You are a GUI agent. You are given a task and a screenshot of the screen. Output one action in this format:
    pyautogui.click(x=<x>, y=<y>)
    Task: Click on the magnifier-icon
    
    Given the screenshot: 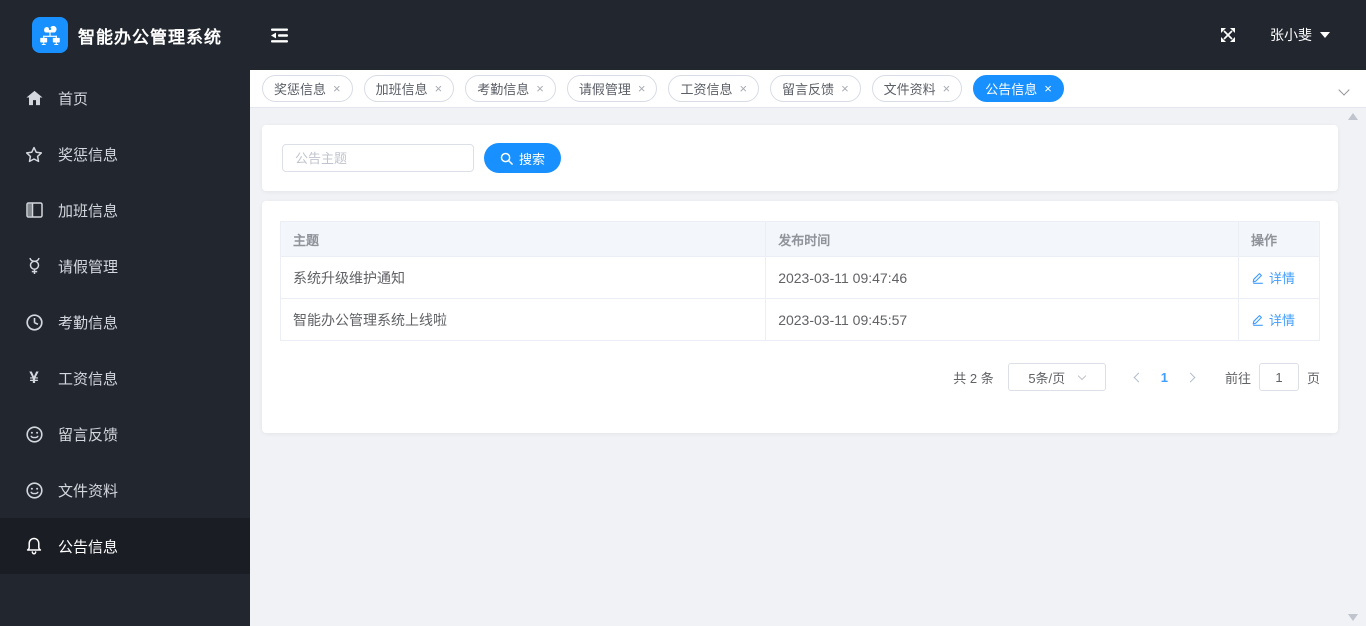 What is the action you would take?
    pyautogui.click(x=506, y=158)
    